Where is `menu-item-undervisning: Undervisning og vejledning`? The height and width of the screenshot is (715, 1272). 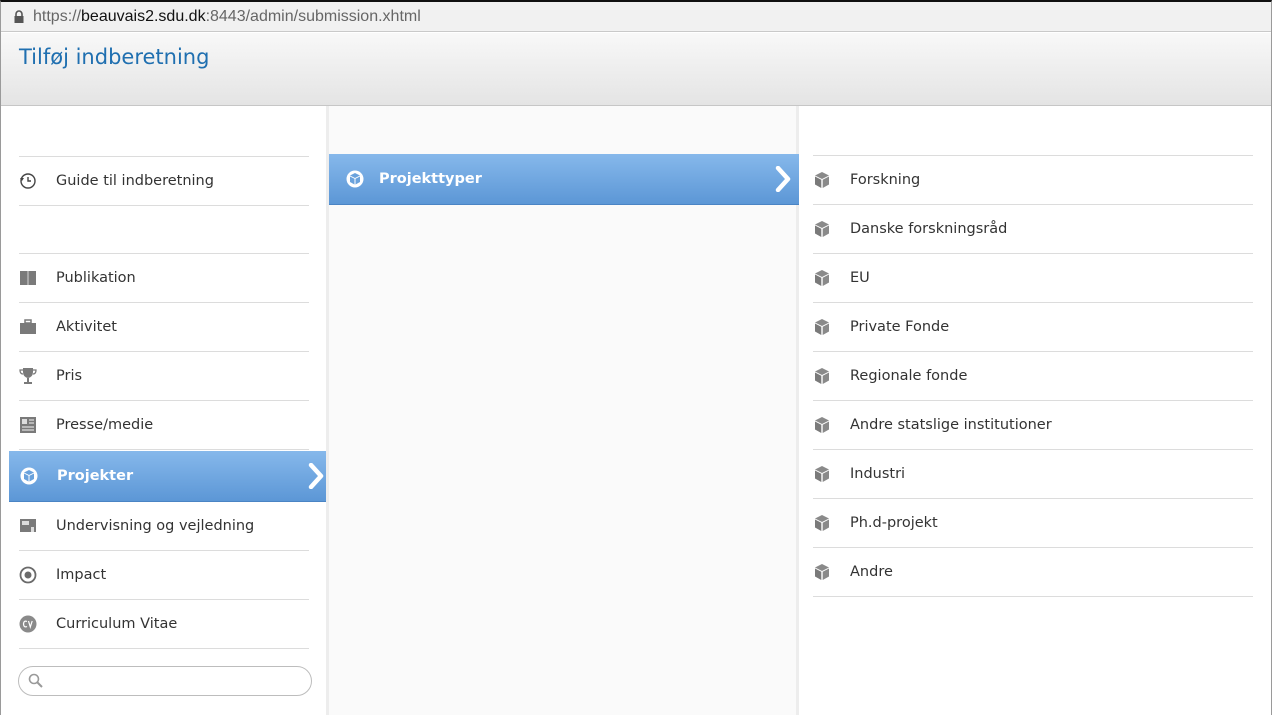 menu-item-undervisning: Undervisning og vejledning is located at coordinates (164, 526).